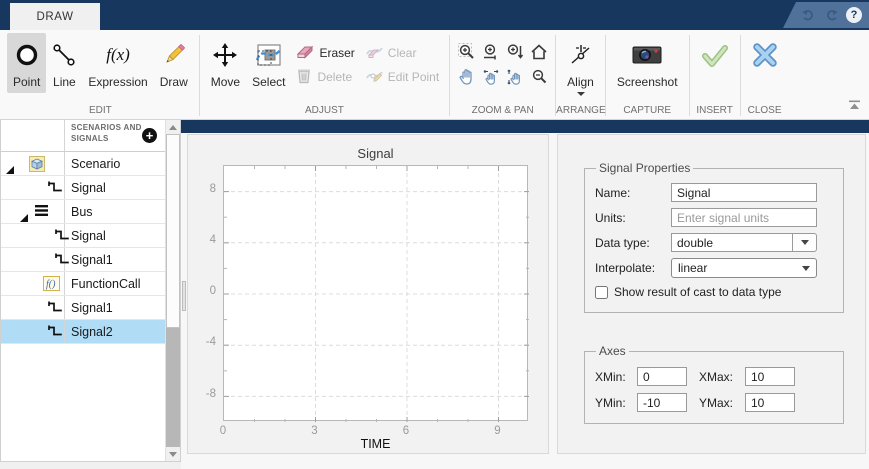 This screenshot has width=869, height=469. What do you see at coordinates (184, 296) in the screenshot?
I see `panel-splitter-grip` at bounding box center [184, 296].